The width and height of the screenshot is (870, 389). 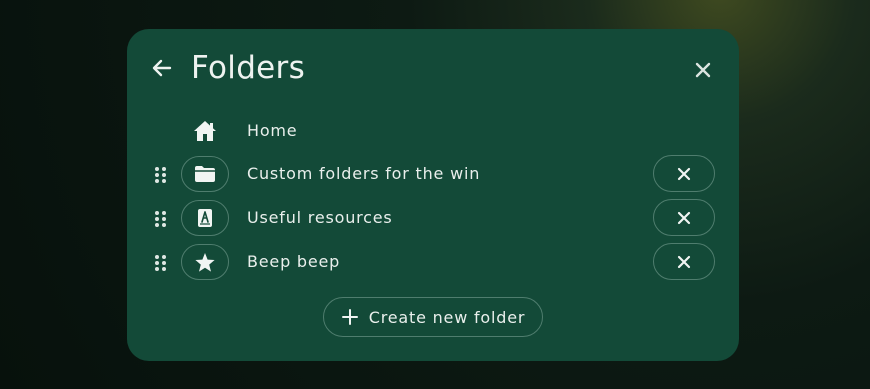 What do you see at coordinates (248, 68) in the screenshot?
I see `dialog-title: Folders` at bounding box center [248, 68].